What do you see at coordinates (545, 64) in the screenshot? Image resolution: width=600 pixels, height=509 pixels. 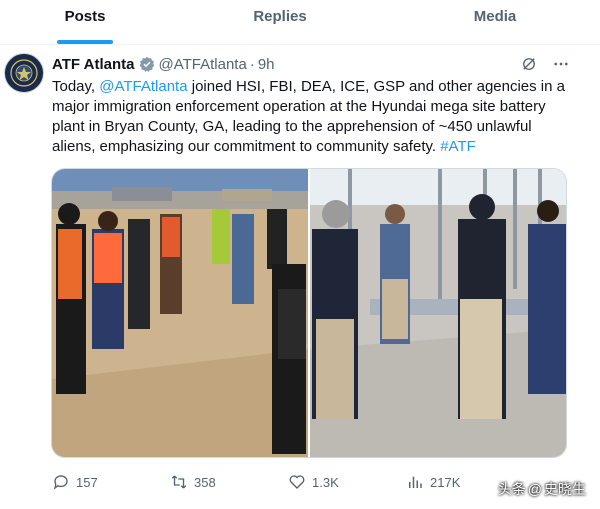 I see `tweet-header-actions` at bounding box center [545, 64].